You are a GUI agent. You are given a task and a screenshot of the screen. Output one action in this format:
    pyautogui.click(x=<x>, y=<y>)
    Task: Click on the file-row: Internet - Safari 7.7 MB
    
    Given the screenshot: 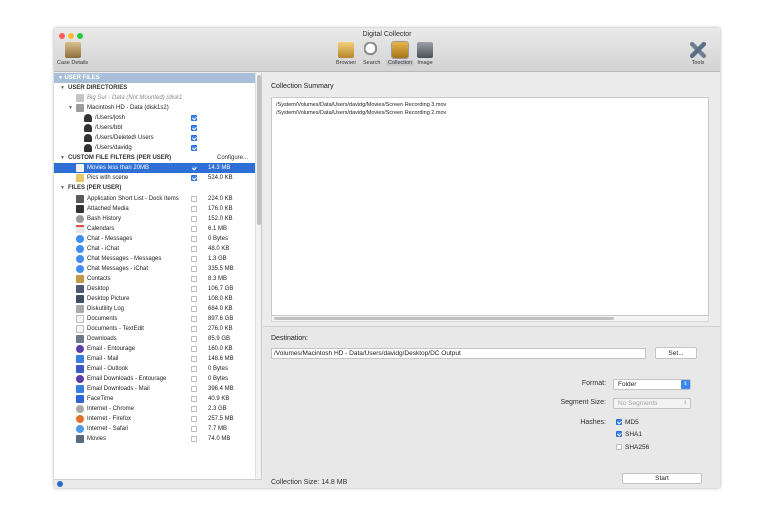 What is the action you would take?
    pyautogui.click(x=155, y=429)
    